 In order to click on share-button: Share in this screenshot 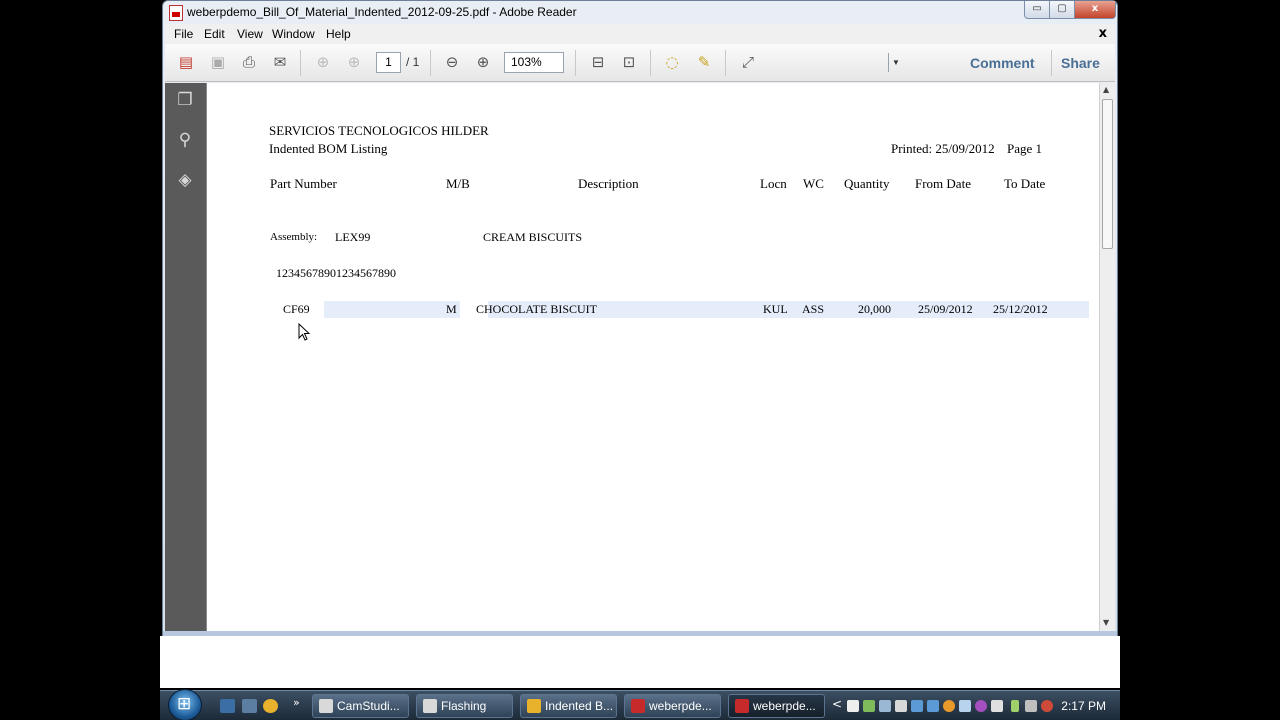, I will do `click(1080, 63)`.